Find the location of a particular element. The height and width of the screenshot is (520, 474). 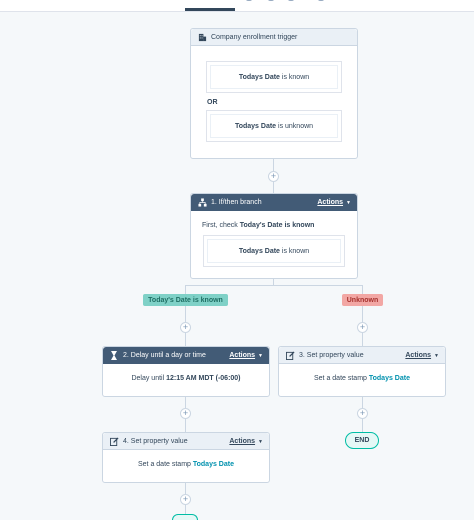

delay-actions-menu: Actions ▼ is located at coordinates (246, 355).